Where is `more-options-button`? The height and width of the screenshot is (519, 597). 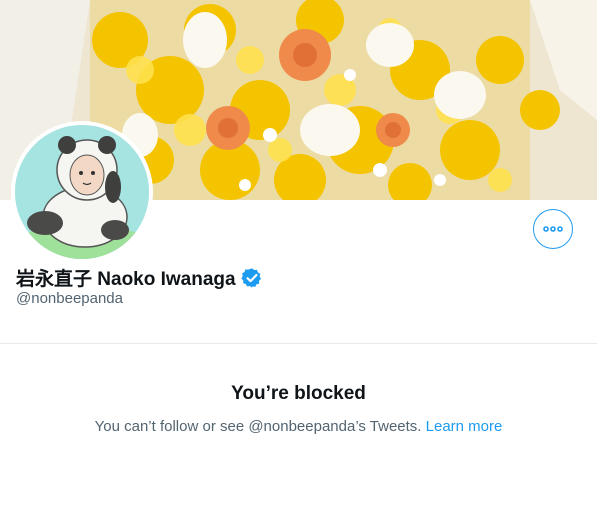
more-options-button is located at coordinates (553, 229).